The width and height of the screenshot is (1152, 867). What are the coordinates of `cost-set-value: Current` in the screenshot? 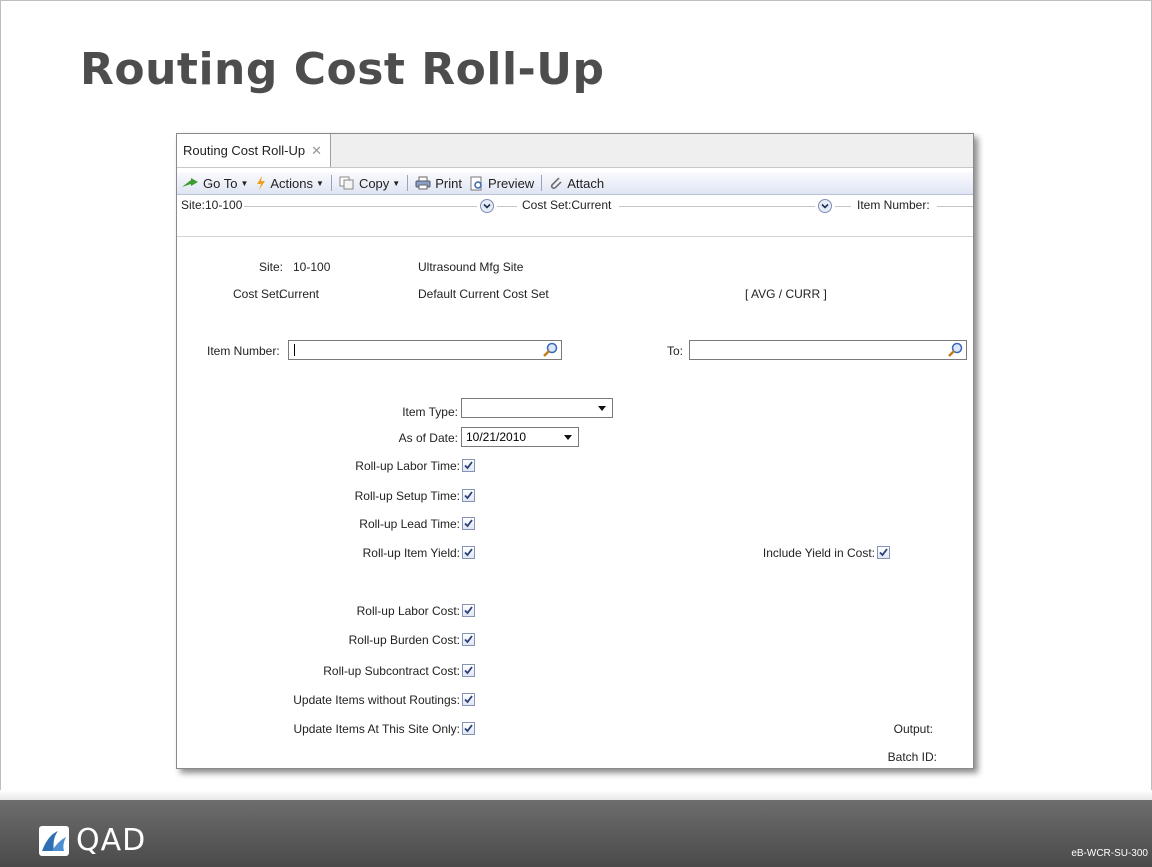 It's located at (299, 294).